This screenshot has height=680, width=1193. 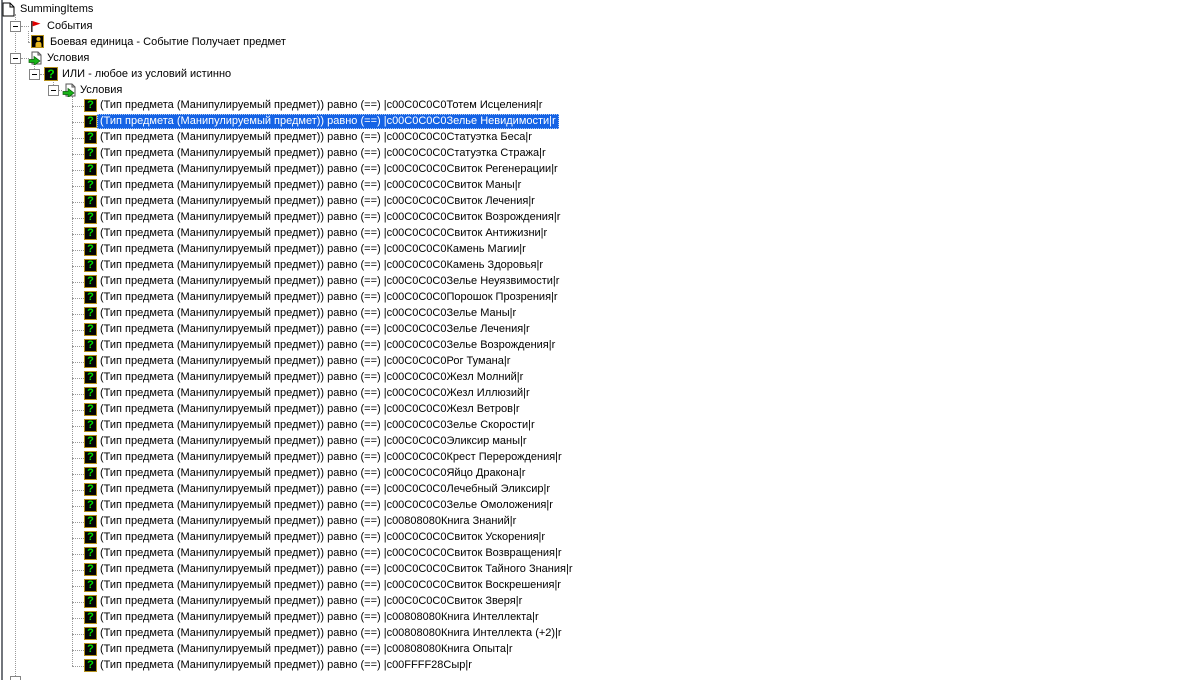 I want to click on unit-event-icon, so click(x=37, y=43).